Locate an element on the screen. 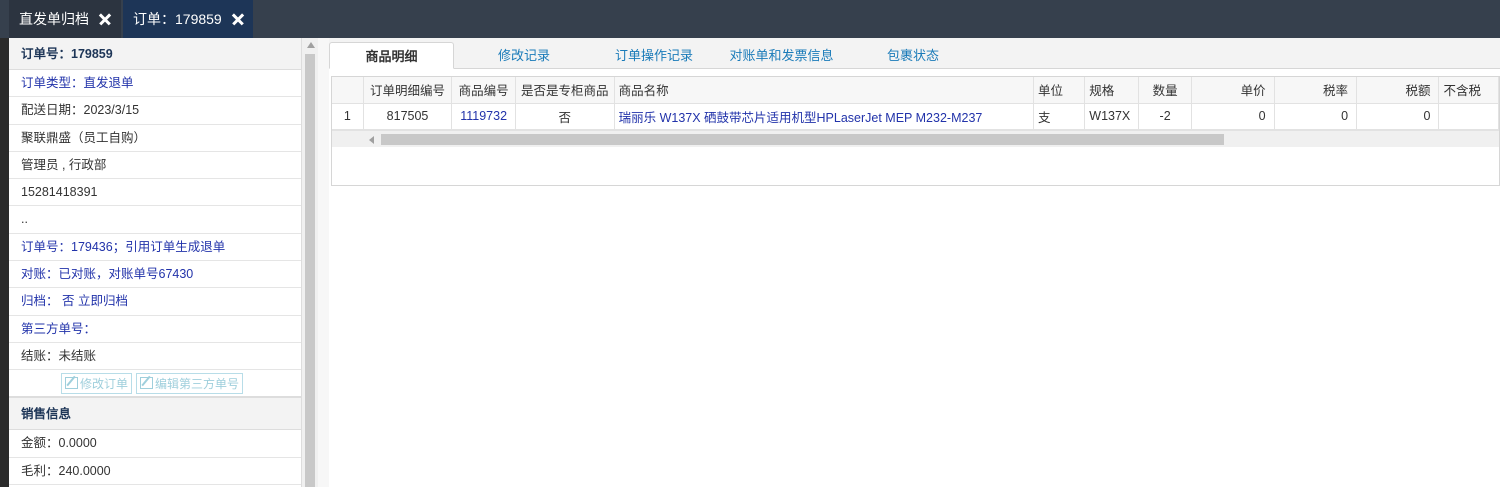 This screenshot has height=487, width=1500. reconciliation-link: 对账：已对账，对账单号67430 is located at coordinates (155, 275).